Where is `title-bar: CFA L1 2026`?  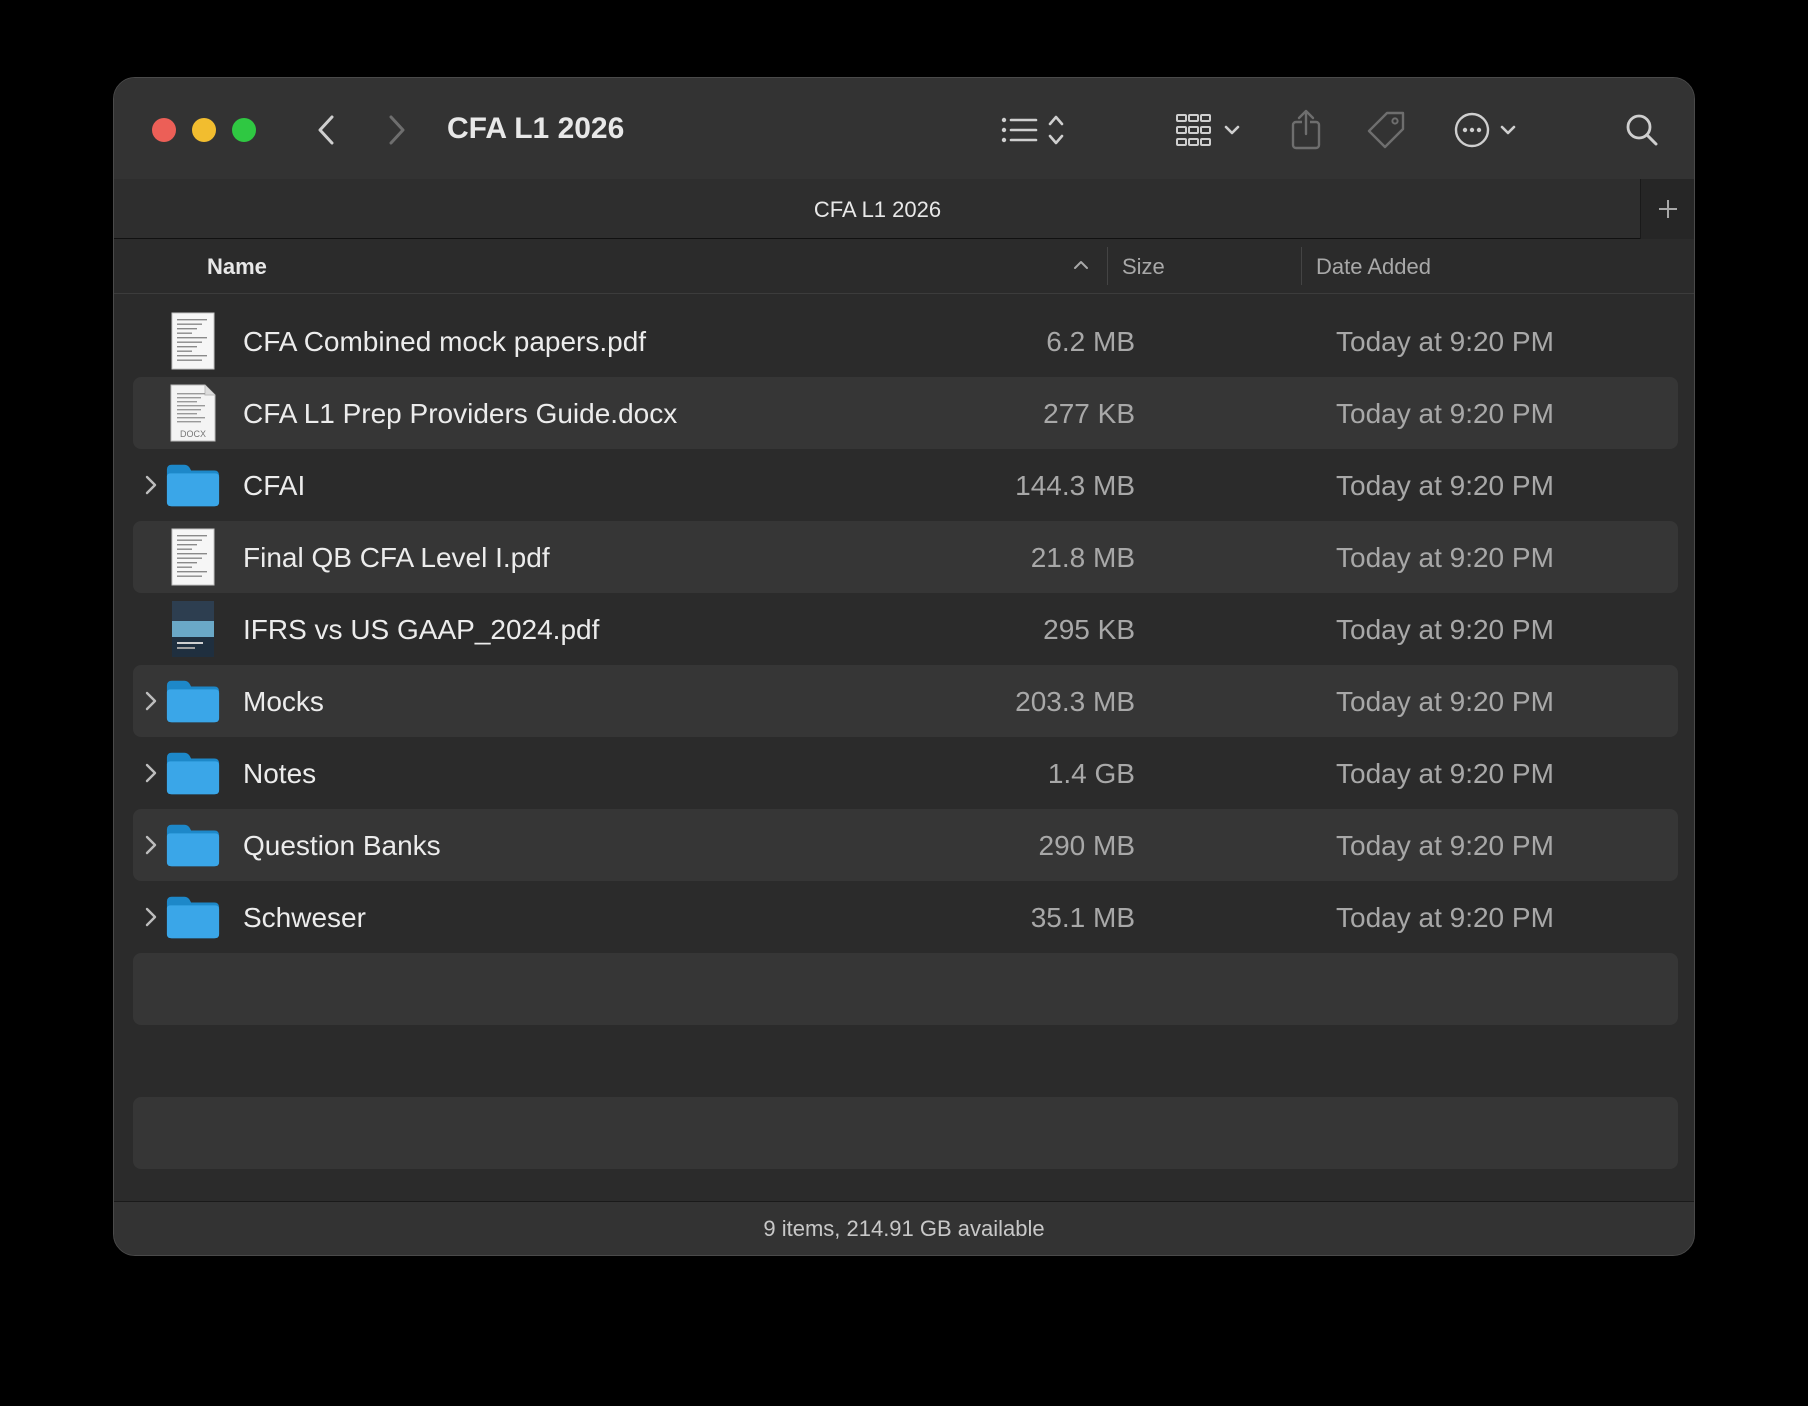
title-bar: CFA L1 2026 is located at coordinates (904, 128).